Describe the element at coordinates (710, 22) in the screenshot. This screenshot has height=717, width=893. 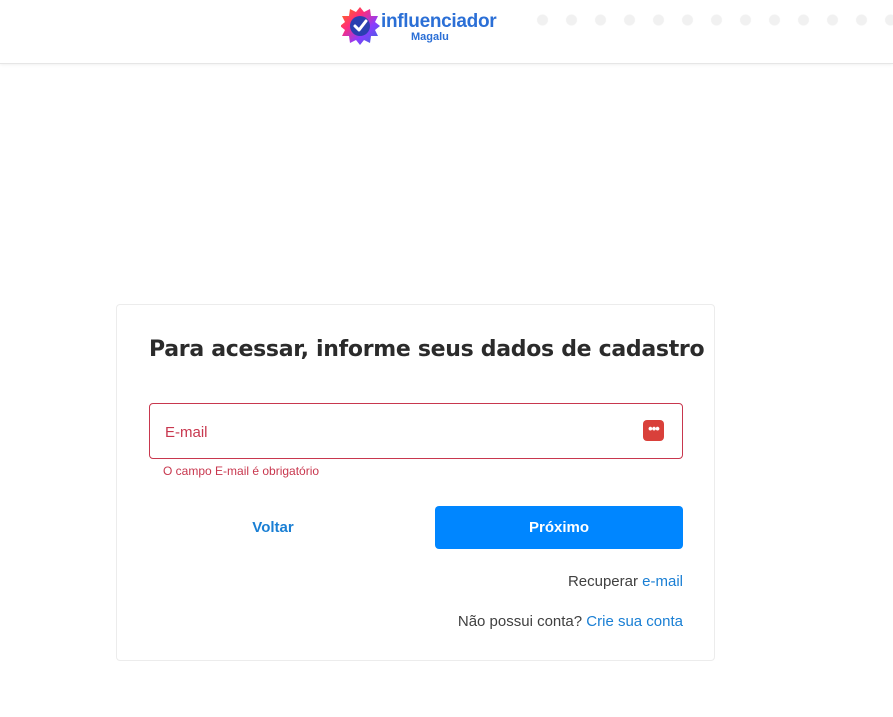
I see `header-decoration` at that location.